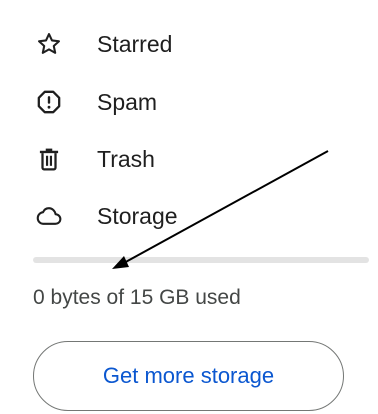 The width and height of the screenshot is (378, 414). What do you see at coordinates (49, 102) in the screenshot?
I see `spam-icon` at bounding box center [49, 102].